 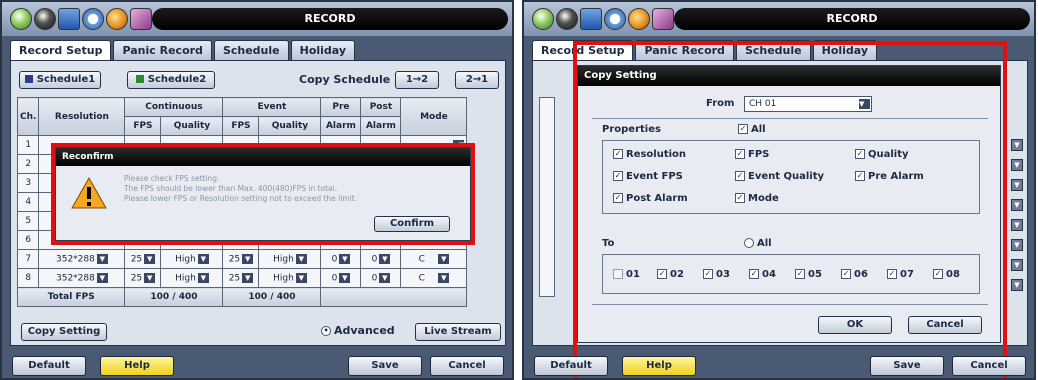 I want to click on total-fps-row: Total FPS 100 / 400 100 / 400, so click(x=242, y=297).